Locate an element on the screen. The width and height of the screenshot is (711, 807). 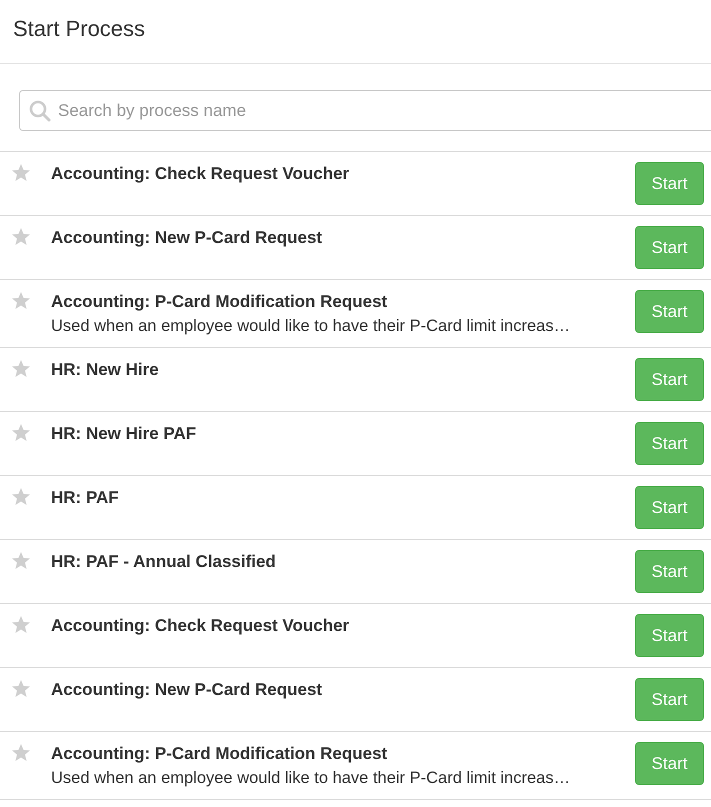
search-field: Search by process name is located at coordinates (365, 110).